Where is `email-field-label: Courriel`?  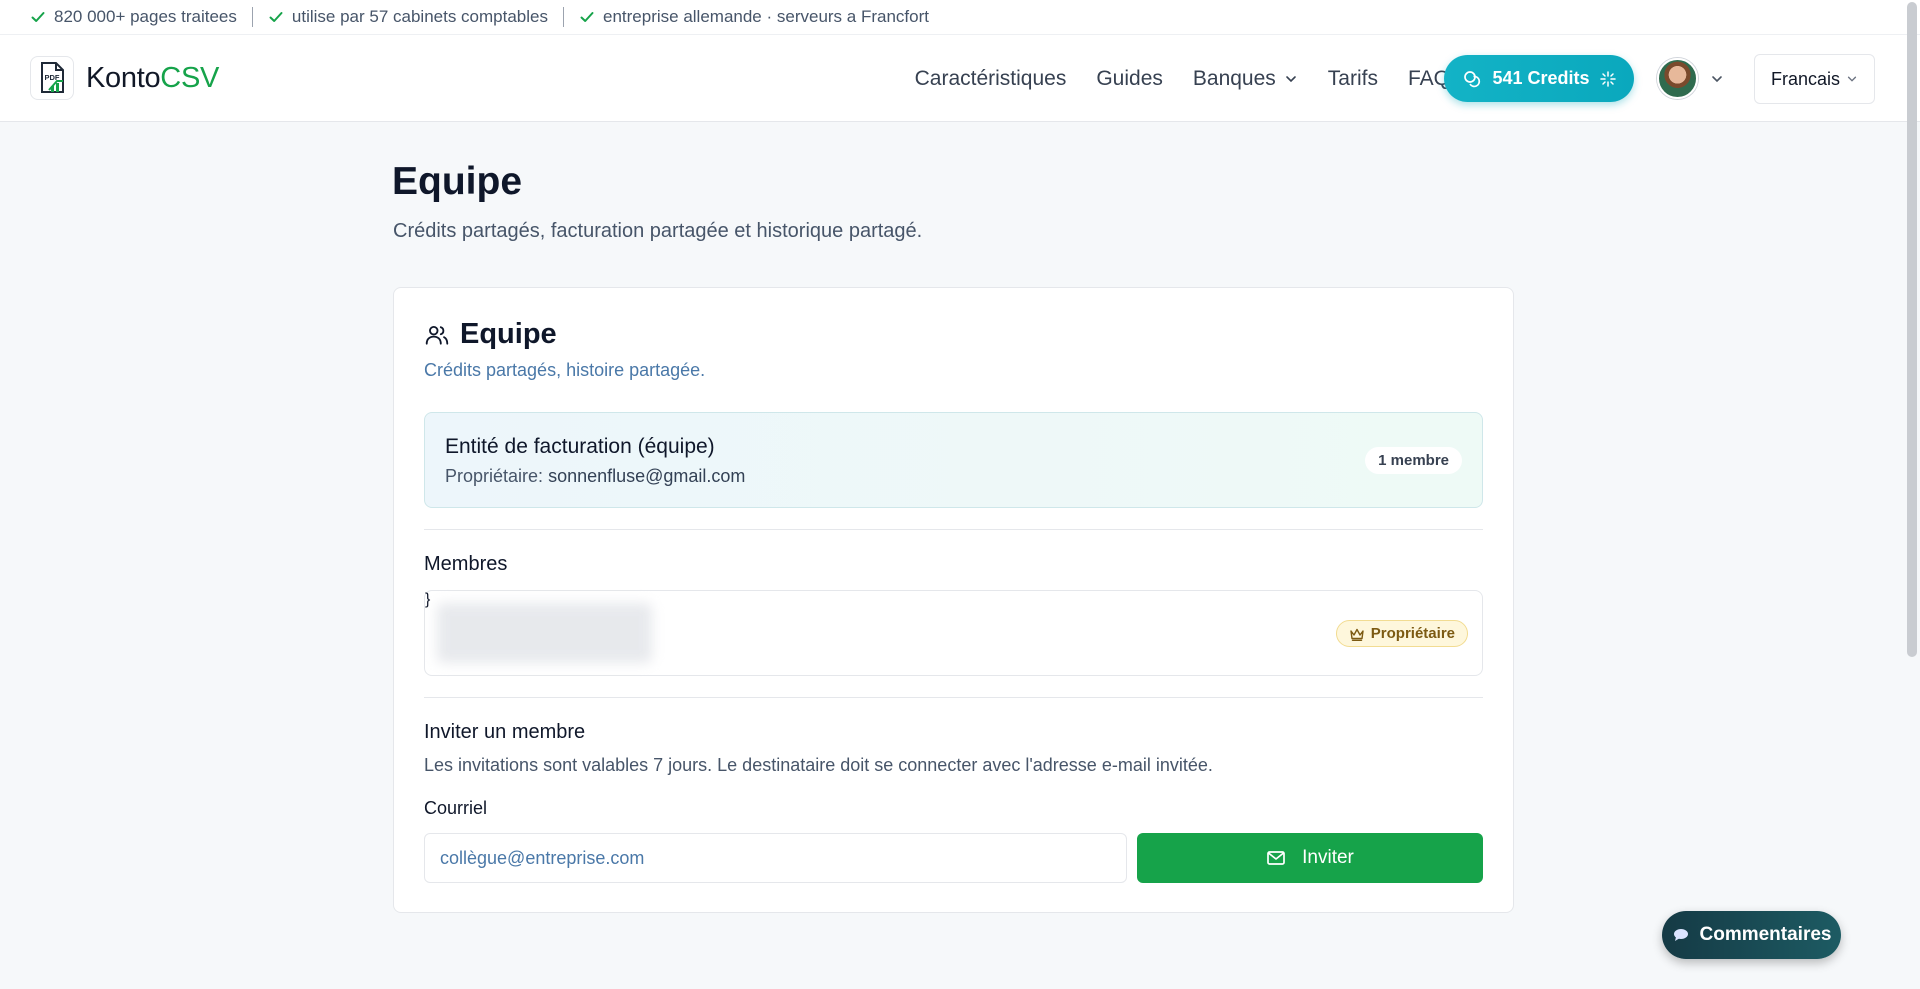
email-field-label: Courriel is located at coordinates (456, 808).